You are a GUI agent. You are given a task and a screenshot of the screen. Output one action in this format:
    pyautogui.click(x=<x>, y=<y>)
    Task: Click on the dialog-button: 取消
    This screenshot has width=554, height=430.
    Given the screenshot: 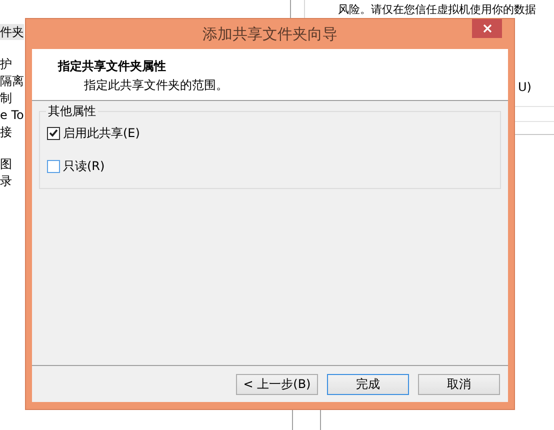 What is the action you would take?
    pyautogui.click(x=459, y=384)
    